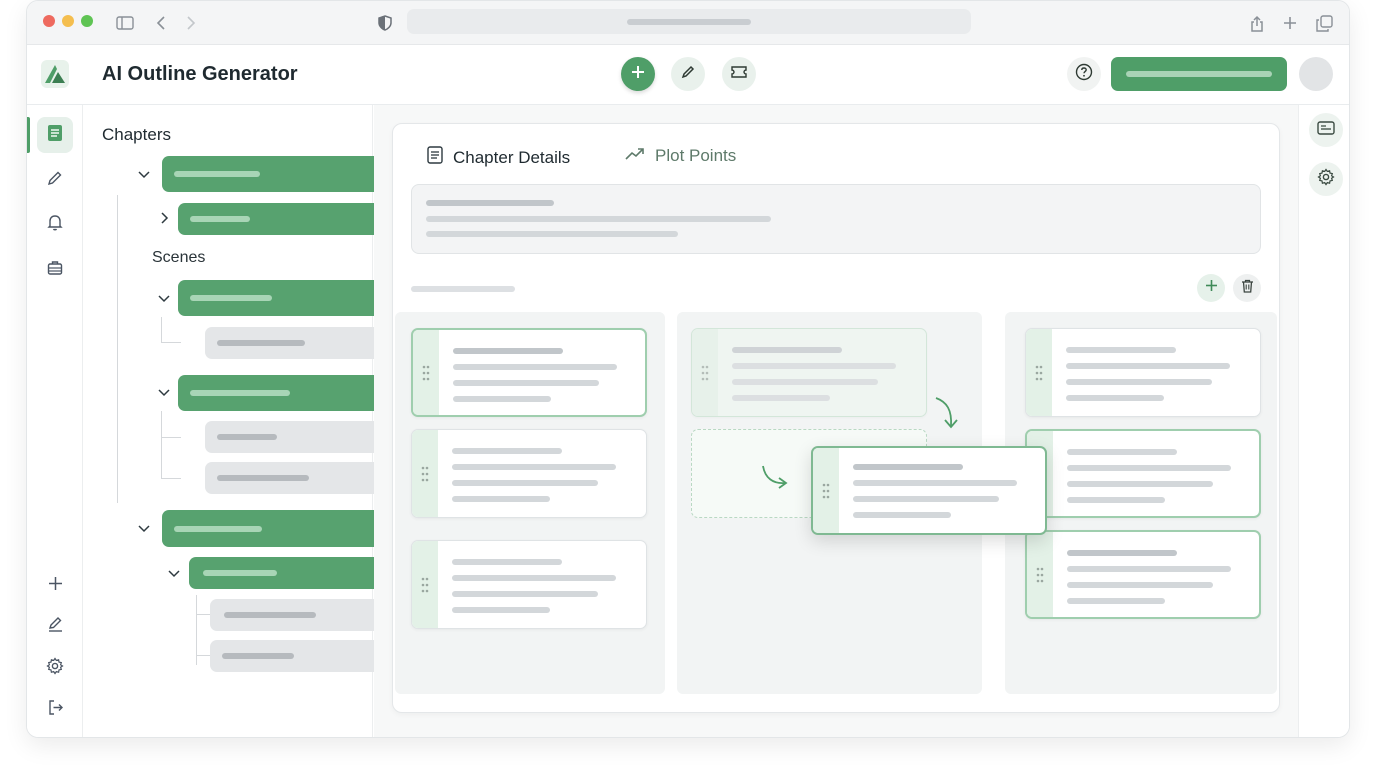 This screenshot has width=1376, height=768. I want to click on delete-button, so click(1247, 288).